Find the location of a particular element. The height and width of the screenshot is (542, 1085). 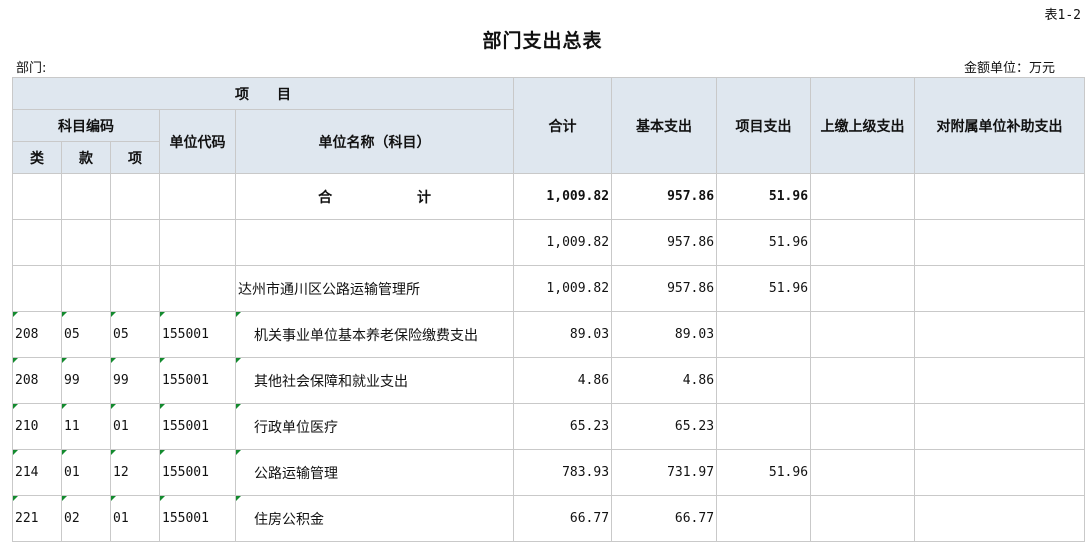

header-kuan: 款 is located at coordinates (86, 157).